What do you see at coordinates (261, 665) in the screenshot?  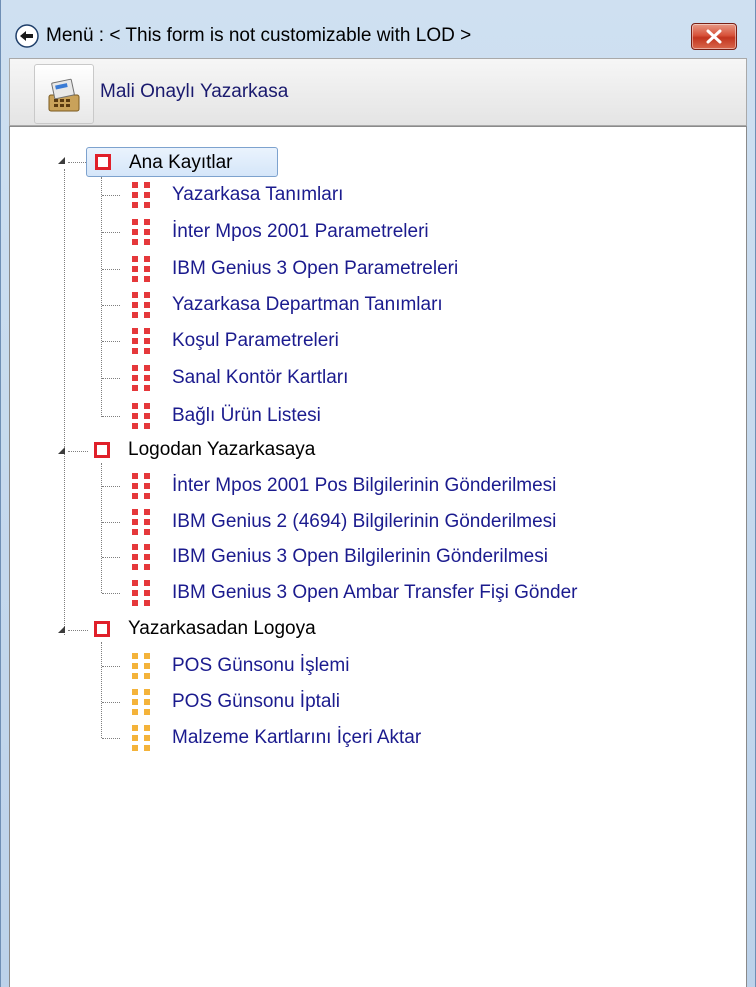 I see `tree-leaf-label: POS Günsonu İşlemi` at bounding box center [261, 665].